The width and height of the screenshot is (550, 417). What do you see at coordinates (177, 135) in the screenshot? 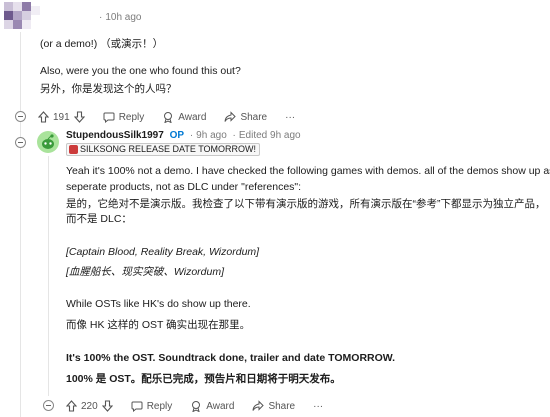
I see `op-badge: OP` at bounding box center [177, 135].